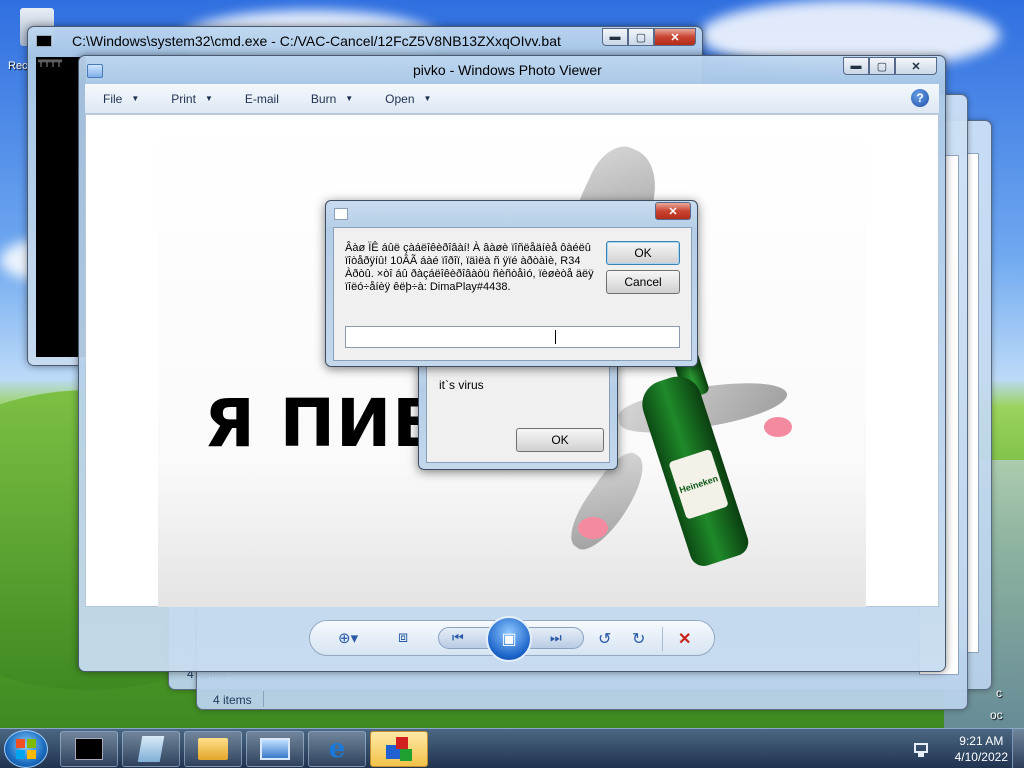 This screenshot has width=1024, height=768. Describe the element at coordinates (511, 213) in the screenshot. I see `ransom-dialog-titlebar: ✕` at that location.